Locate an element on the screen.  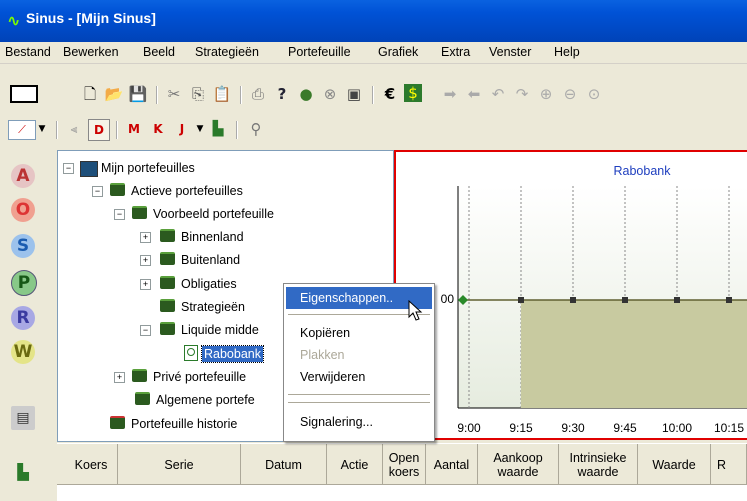
col-serie: Serie is located at coordinates (179, 464).